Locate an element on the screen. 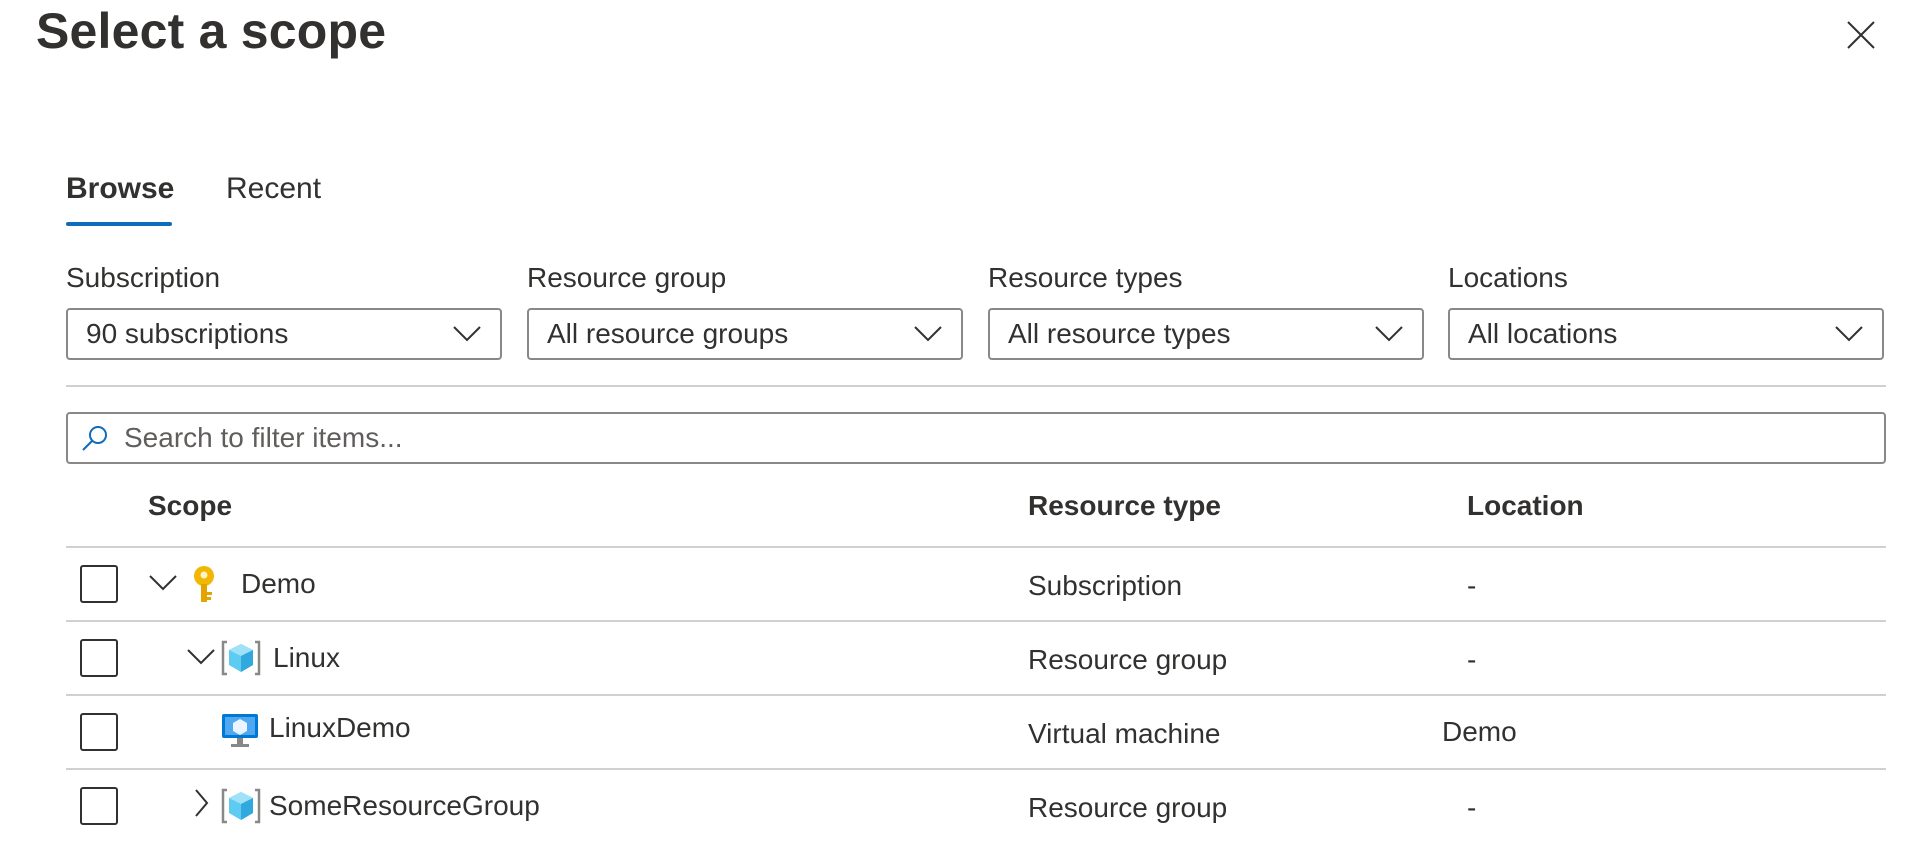 The width and height of the screenshot is (1920, 844). row-name: Linux is located at coordinates (306, 658).